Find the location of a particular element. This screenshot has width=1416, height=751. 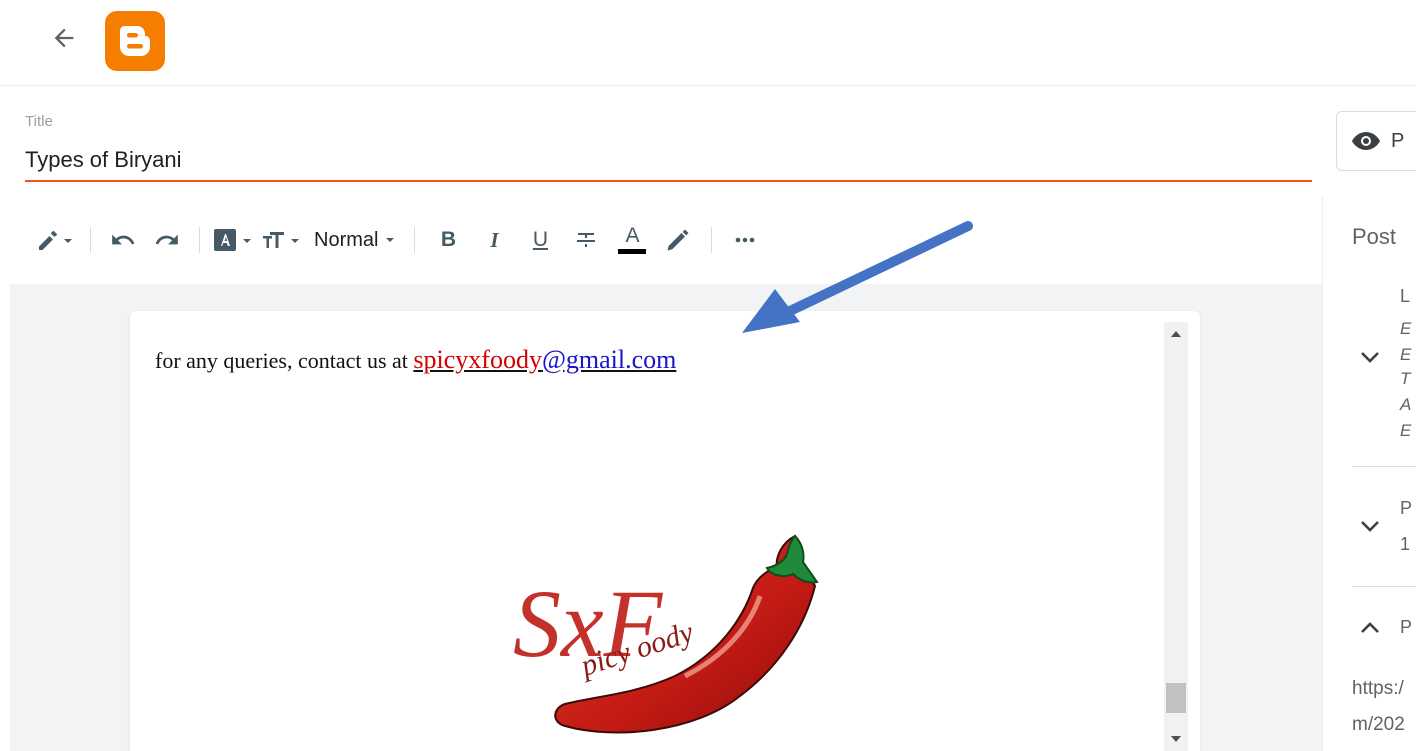

permalink-section-title: P is located at coordinates (1406, 627).